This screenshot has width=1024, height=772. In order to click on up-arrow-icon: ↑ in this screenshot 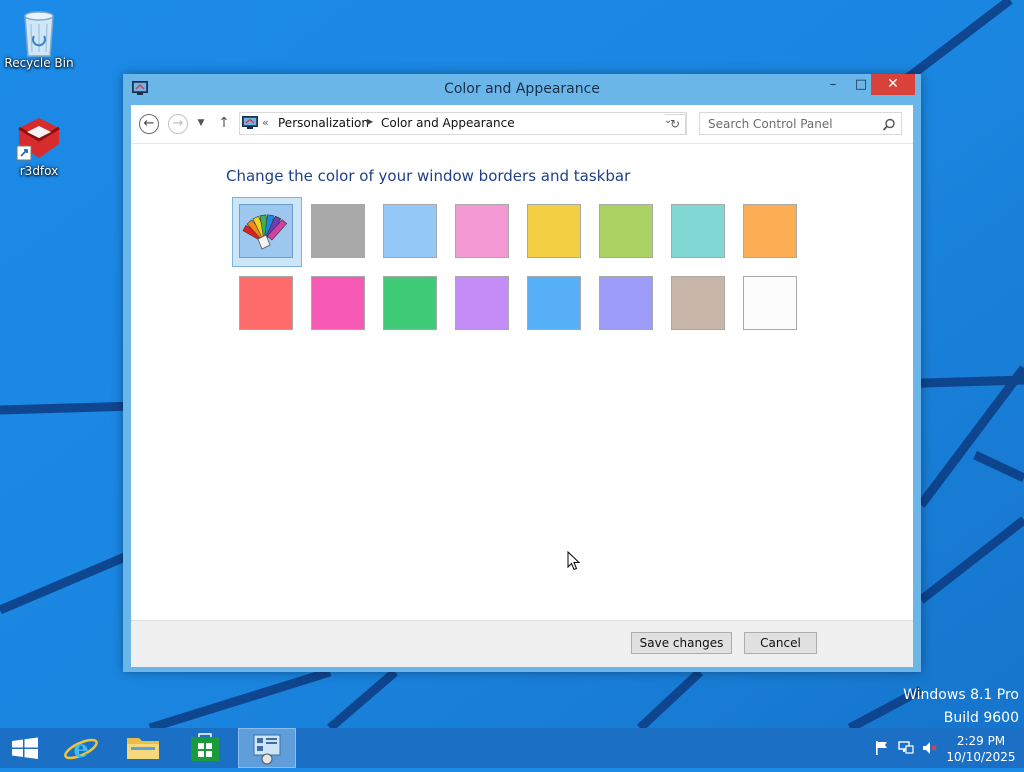, I will do `click(224, 123)`.